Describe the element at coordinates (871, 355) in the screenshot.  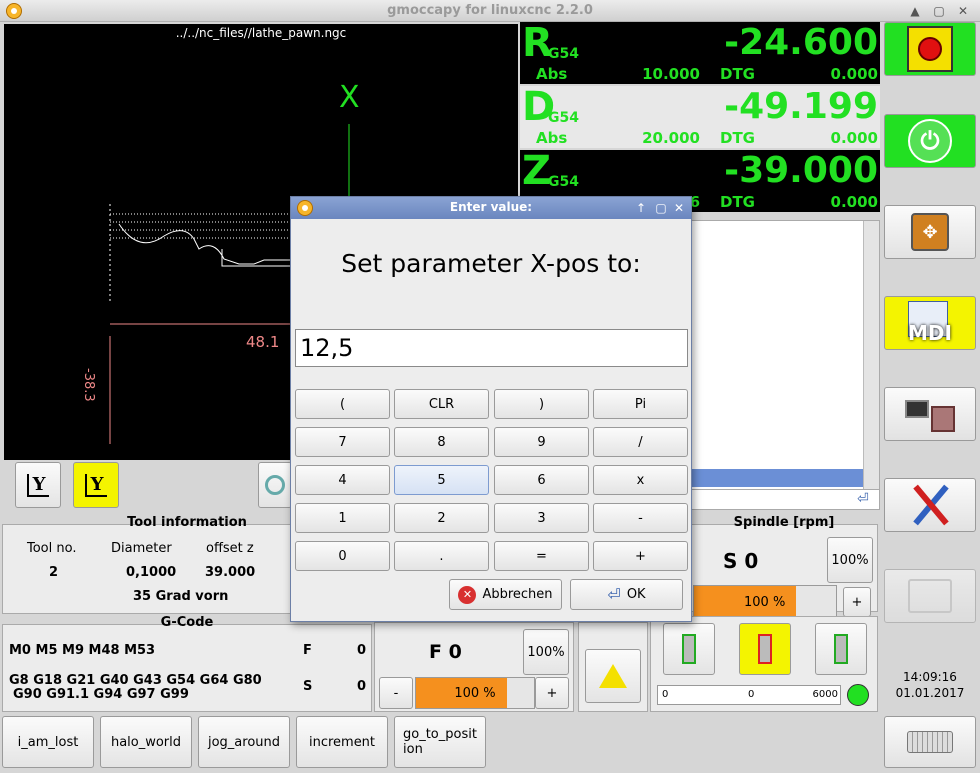
I see `gcode-scrollbar` at that location.